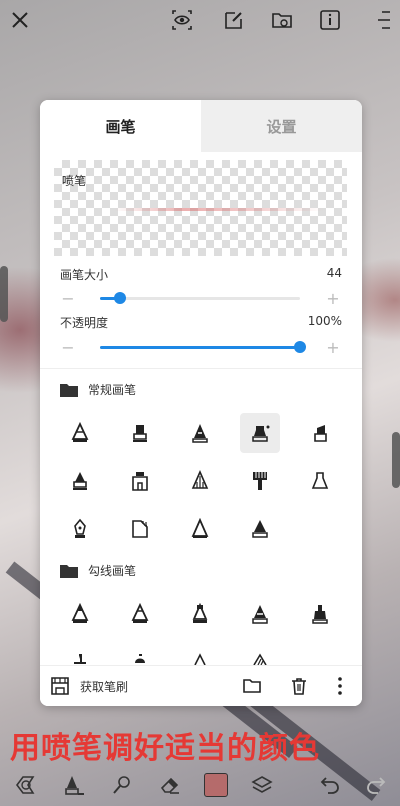 The height and width of the screenshot is (806, 400). I want to click on opacity-slider, so click(203, 347).